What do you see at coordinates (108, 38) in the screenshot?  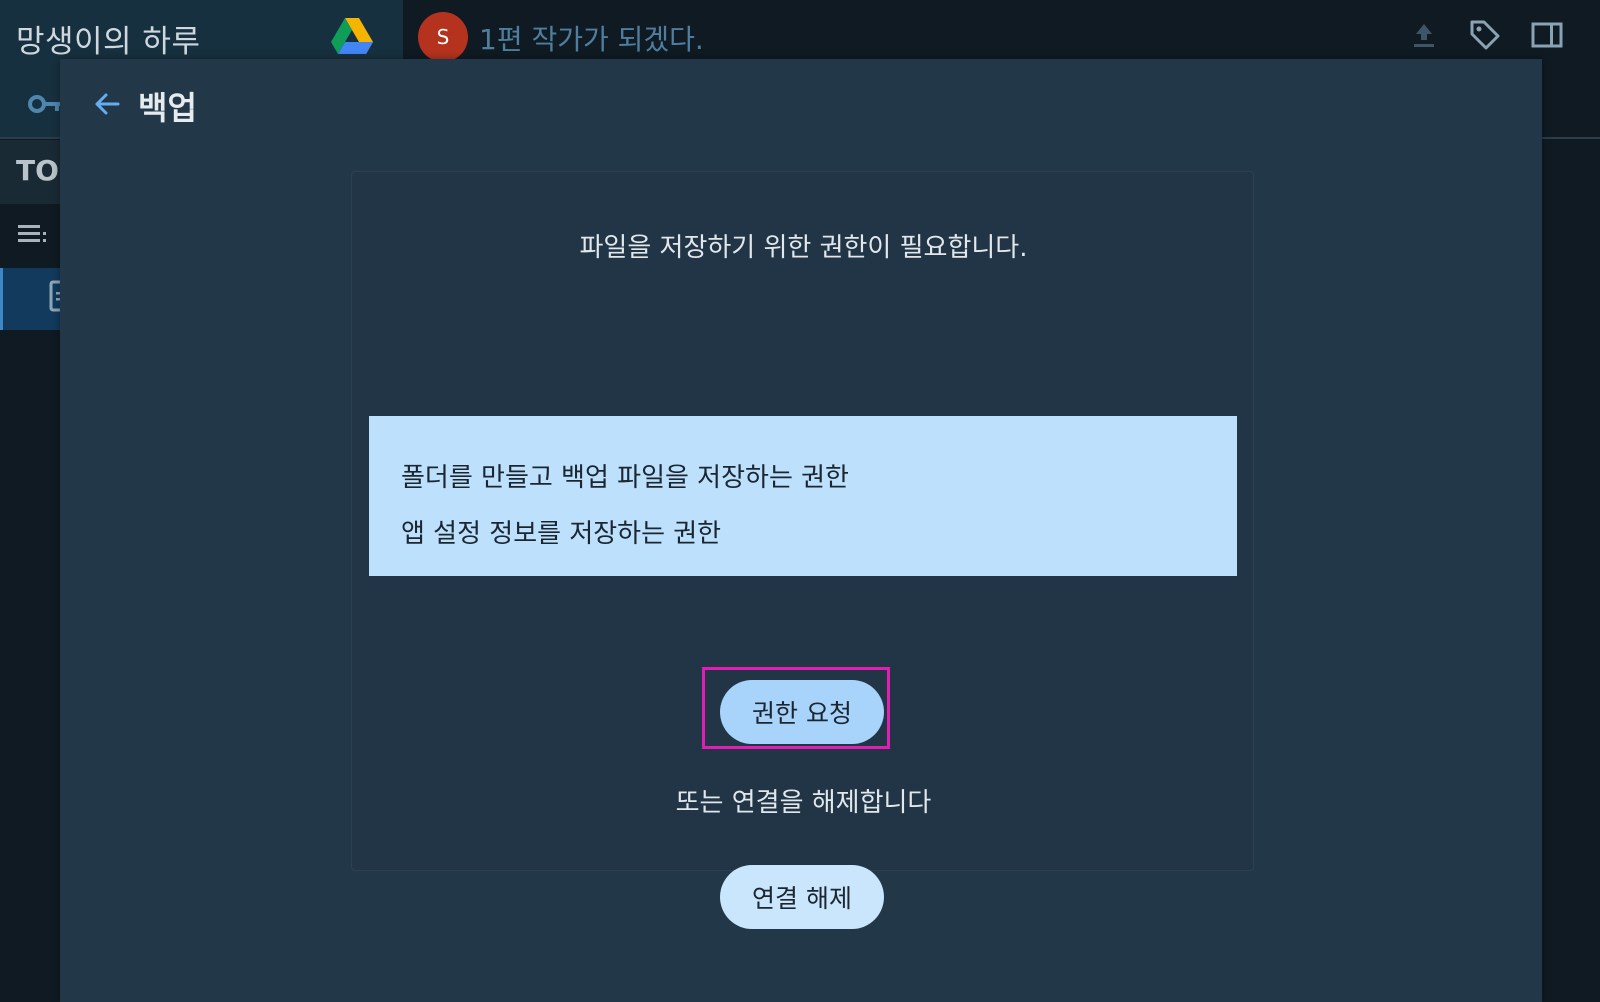 I see `book-title: 망생이의 하루` at bounding box center [108, 38].